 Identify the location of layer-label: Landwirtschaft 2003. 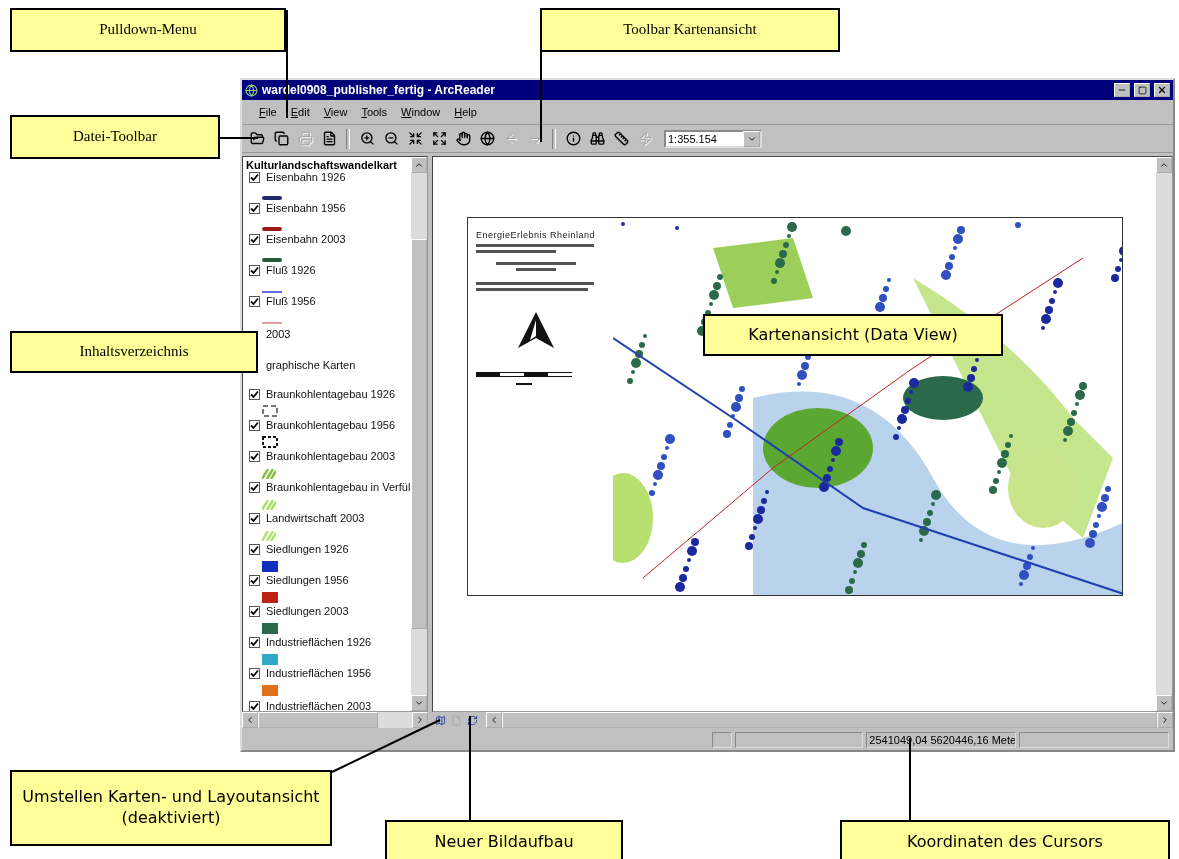
(315, 518).